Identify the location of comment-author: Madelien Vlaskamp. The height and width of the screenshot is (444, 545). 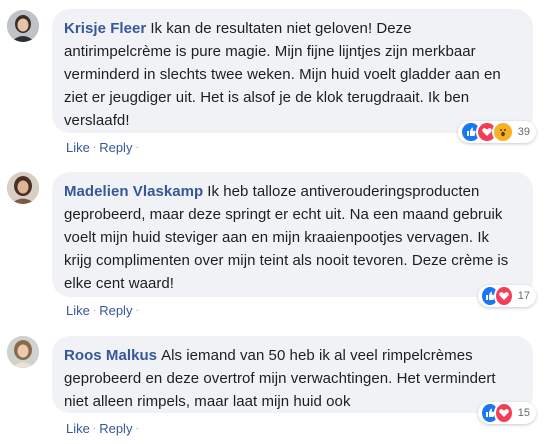
(133, 191).